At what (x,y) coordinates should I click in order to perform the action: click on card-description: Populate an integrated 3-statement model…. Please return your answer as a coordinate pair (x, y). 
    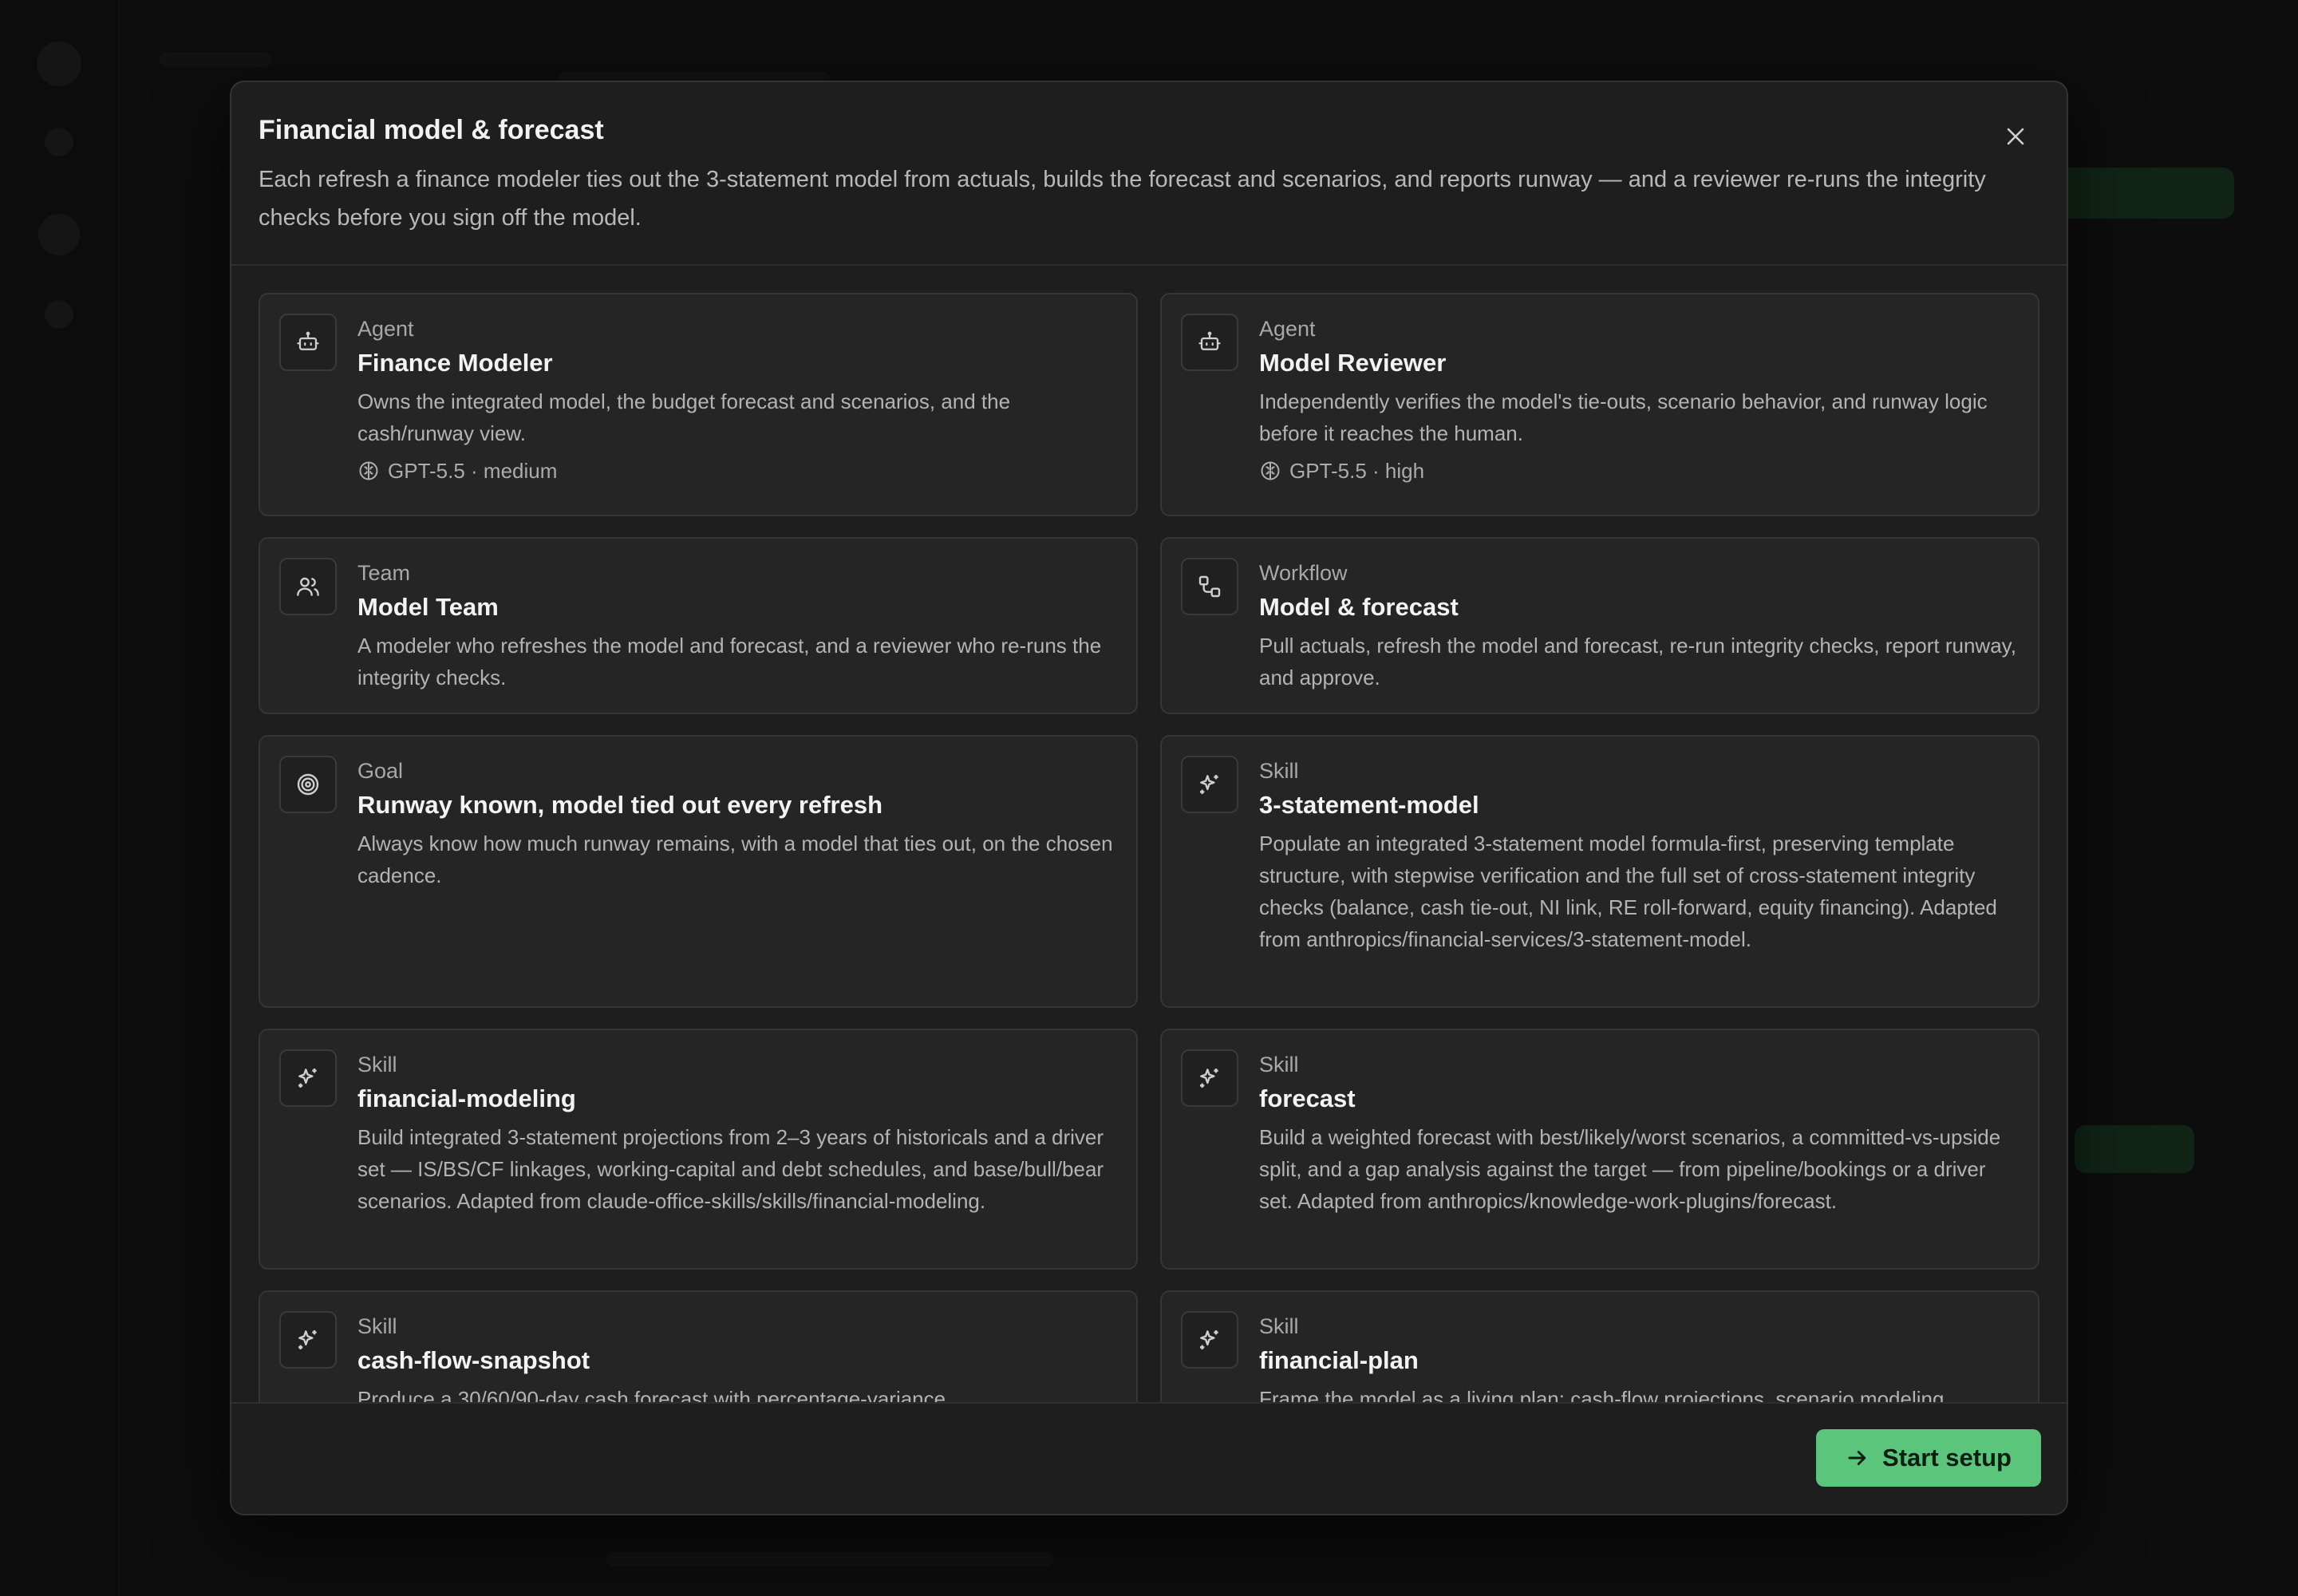
    Looking at the image, I should click on (1628, 891).